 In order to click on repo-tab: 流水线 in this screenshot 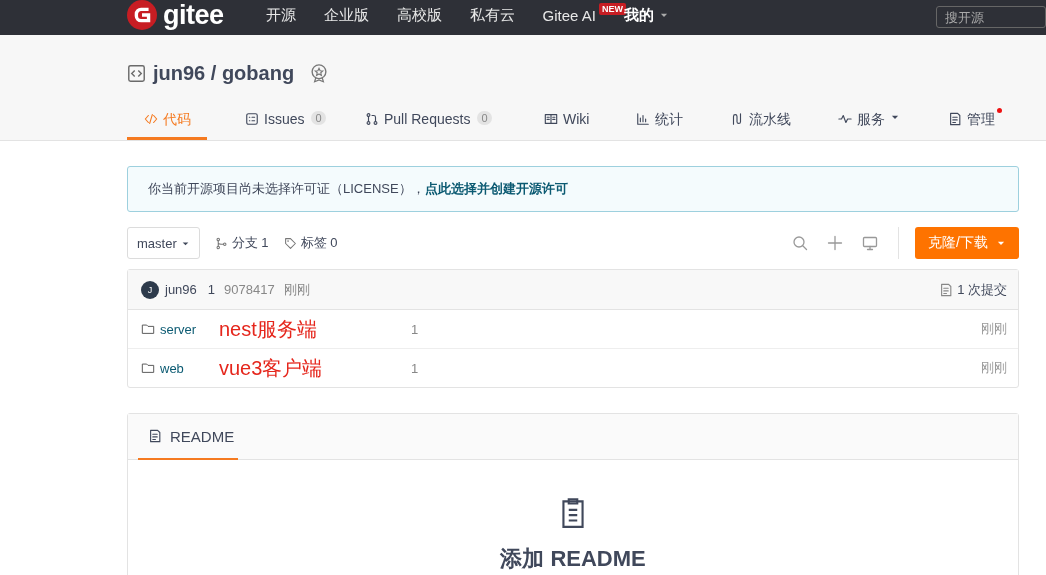, I will do `click(765, 125)`.